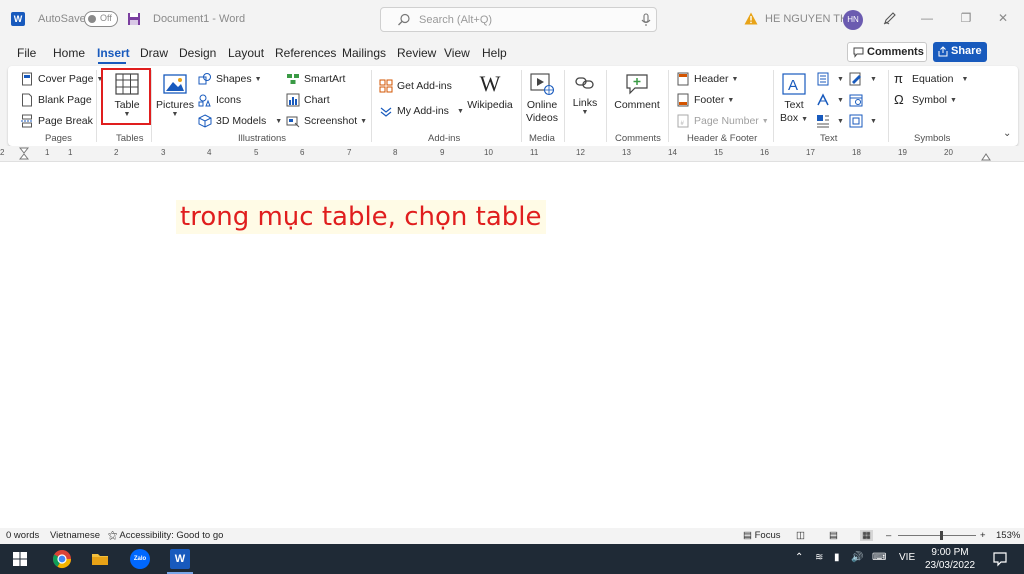 This screenshot has width=1024, height=574. What do you see at coordinates (75, 535) in the screenshot?
I see `language-indicator: Vietnamese` at bounding box center [75, 535].